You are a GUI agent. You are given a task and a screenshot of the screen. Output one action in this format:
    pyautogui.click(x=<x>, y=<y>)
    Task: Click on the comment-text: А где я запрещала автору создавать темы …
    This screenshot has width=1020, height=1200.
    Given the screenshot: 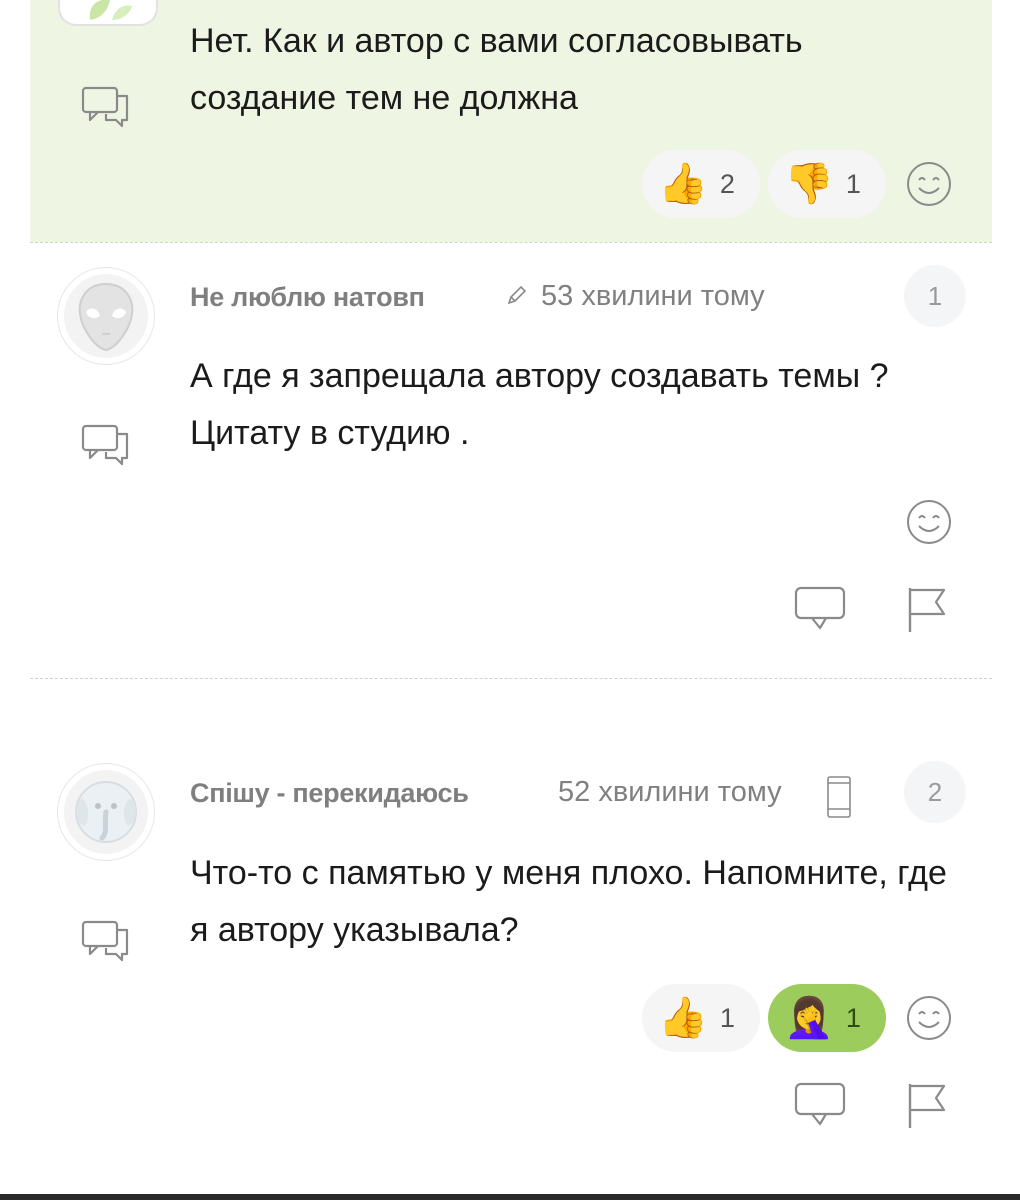 What is the action you would take?
    pyautogui.click(x=539, y=404)
    